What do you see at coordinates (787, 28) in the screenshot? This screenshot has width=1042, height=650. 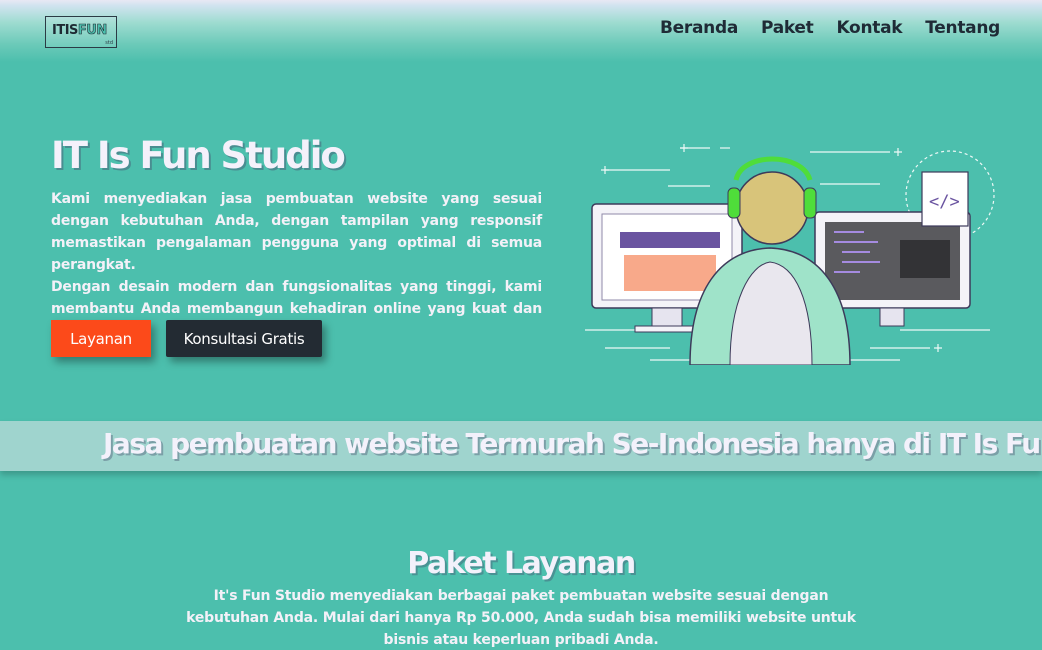 I see `nav-link-paket: Paket` at bounding box center [787, 28].